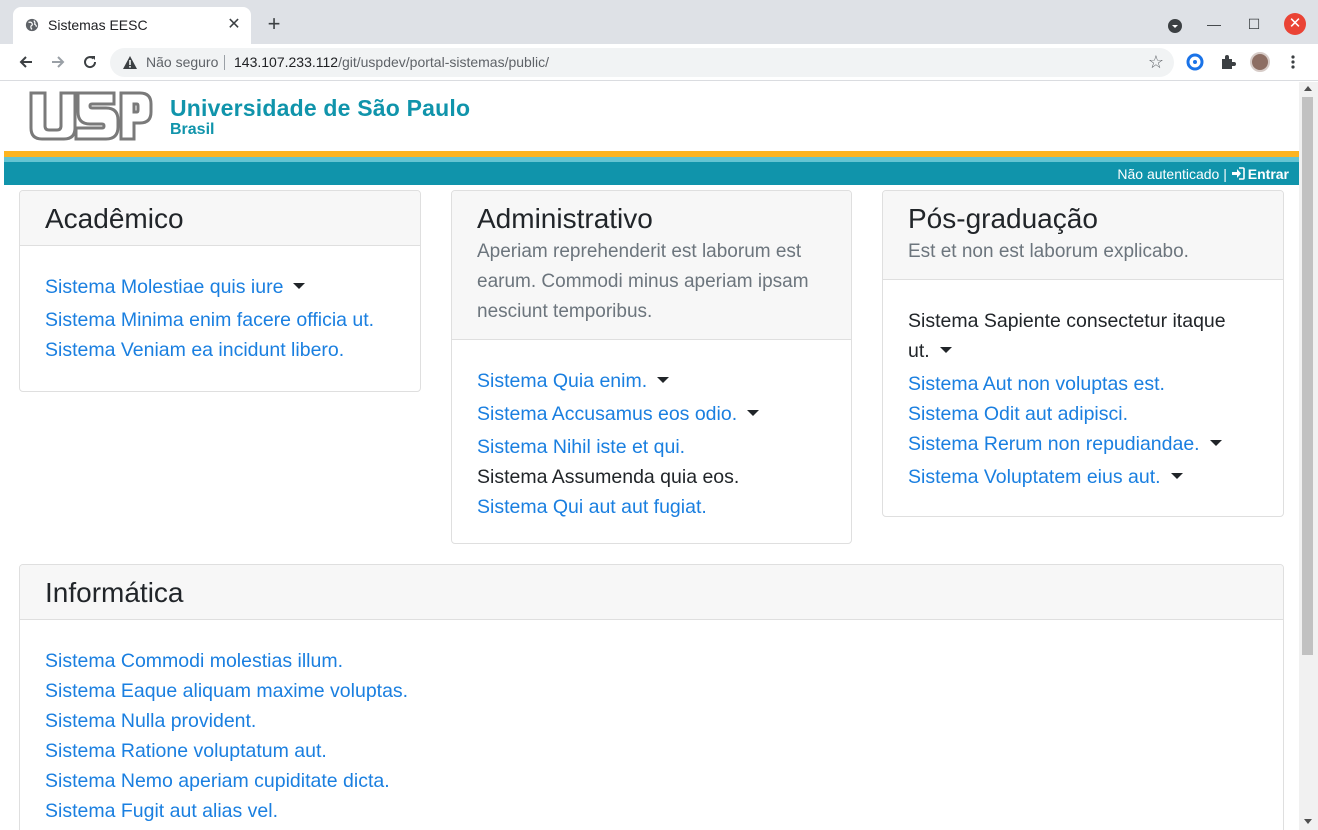 This screenshot has height=830, width=1318. Describe the element at coordinates (220, 218) in the screenshot. I see `card-header: Acadêmico` at that location.